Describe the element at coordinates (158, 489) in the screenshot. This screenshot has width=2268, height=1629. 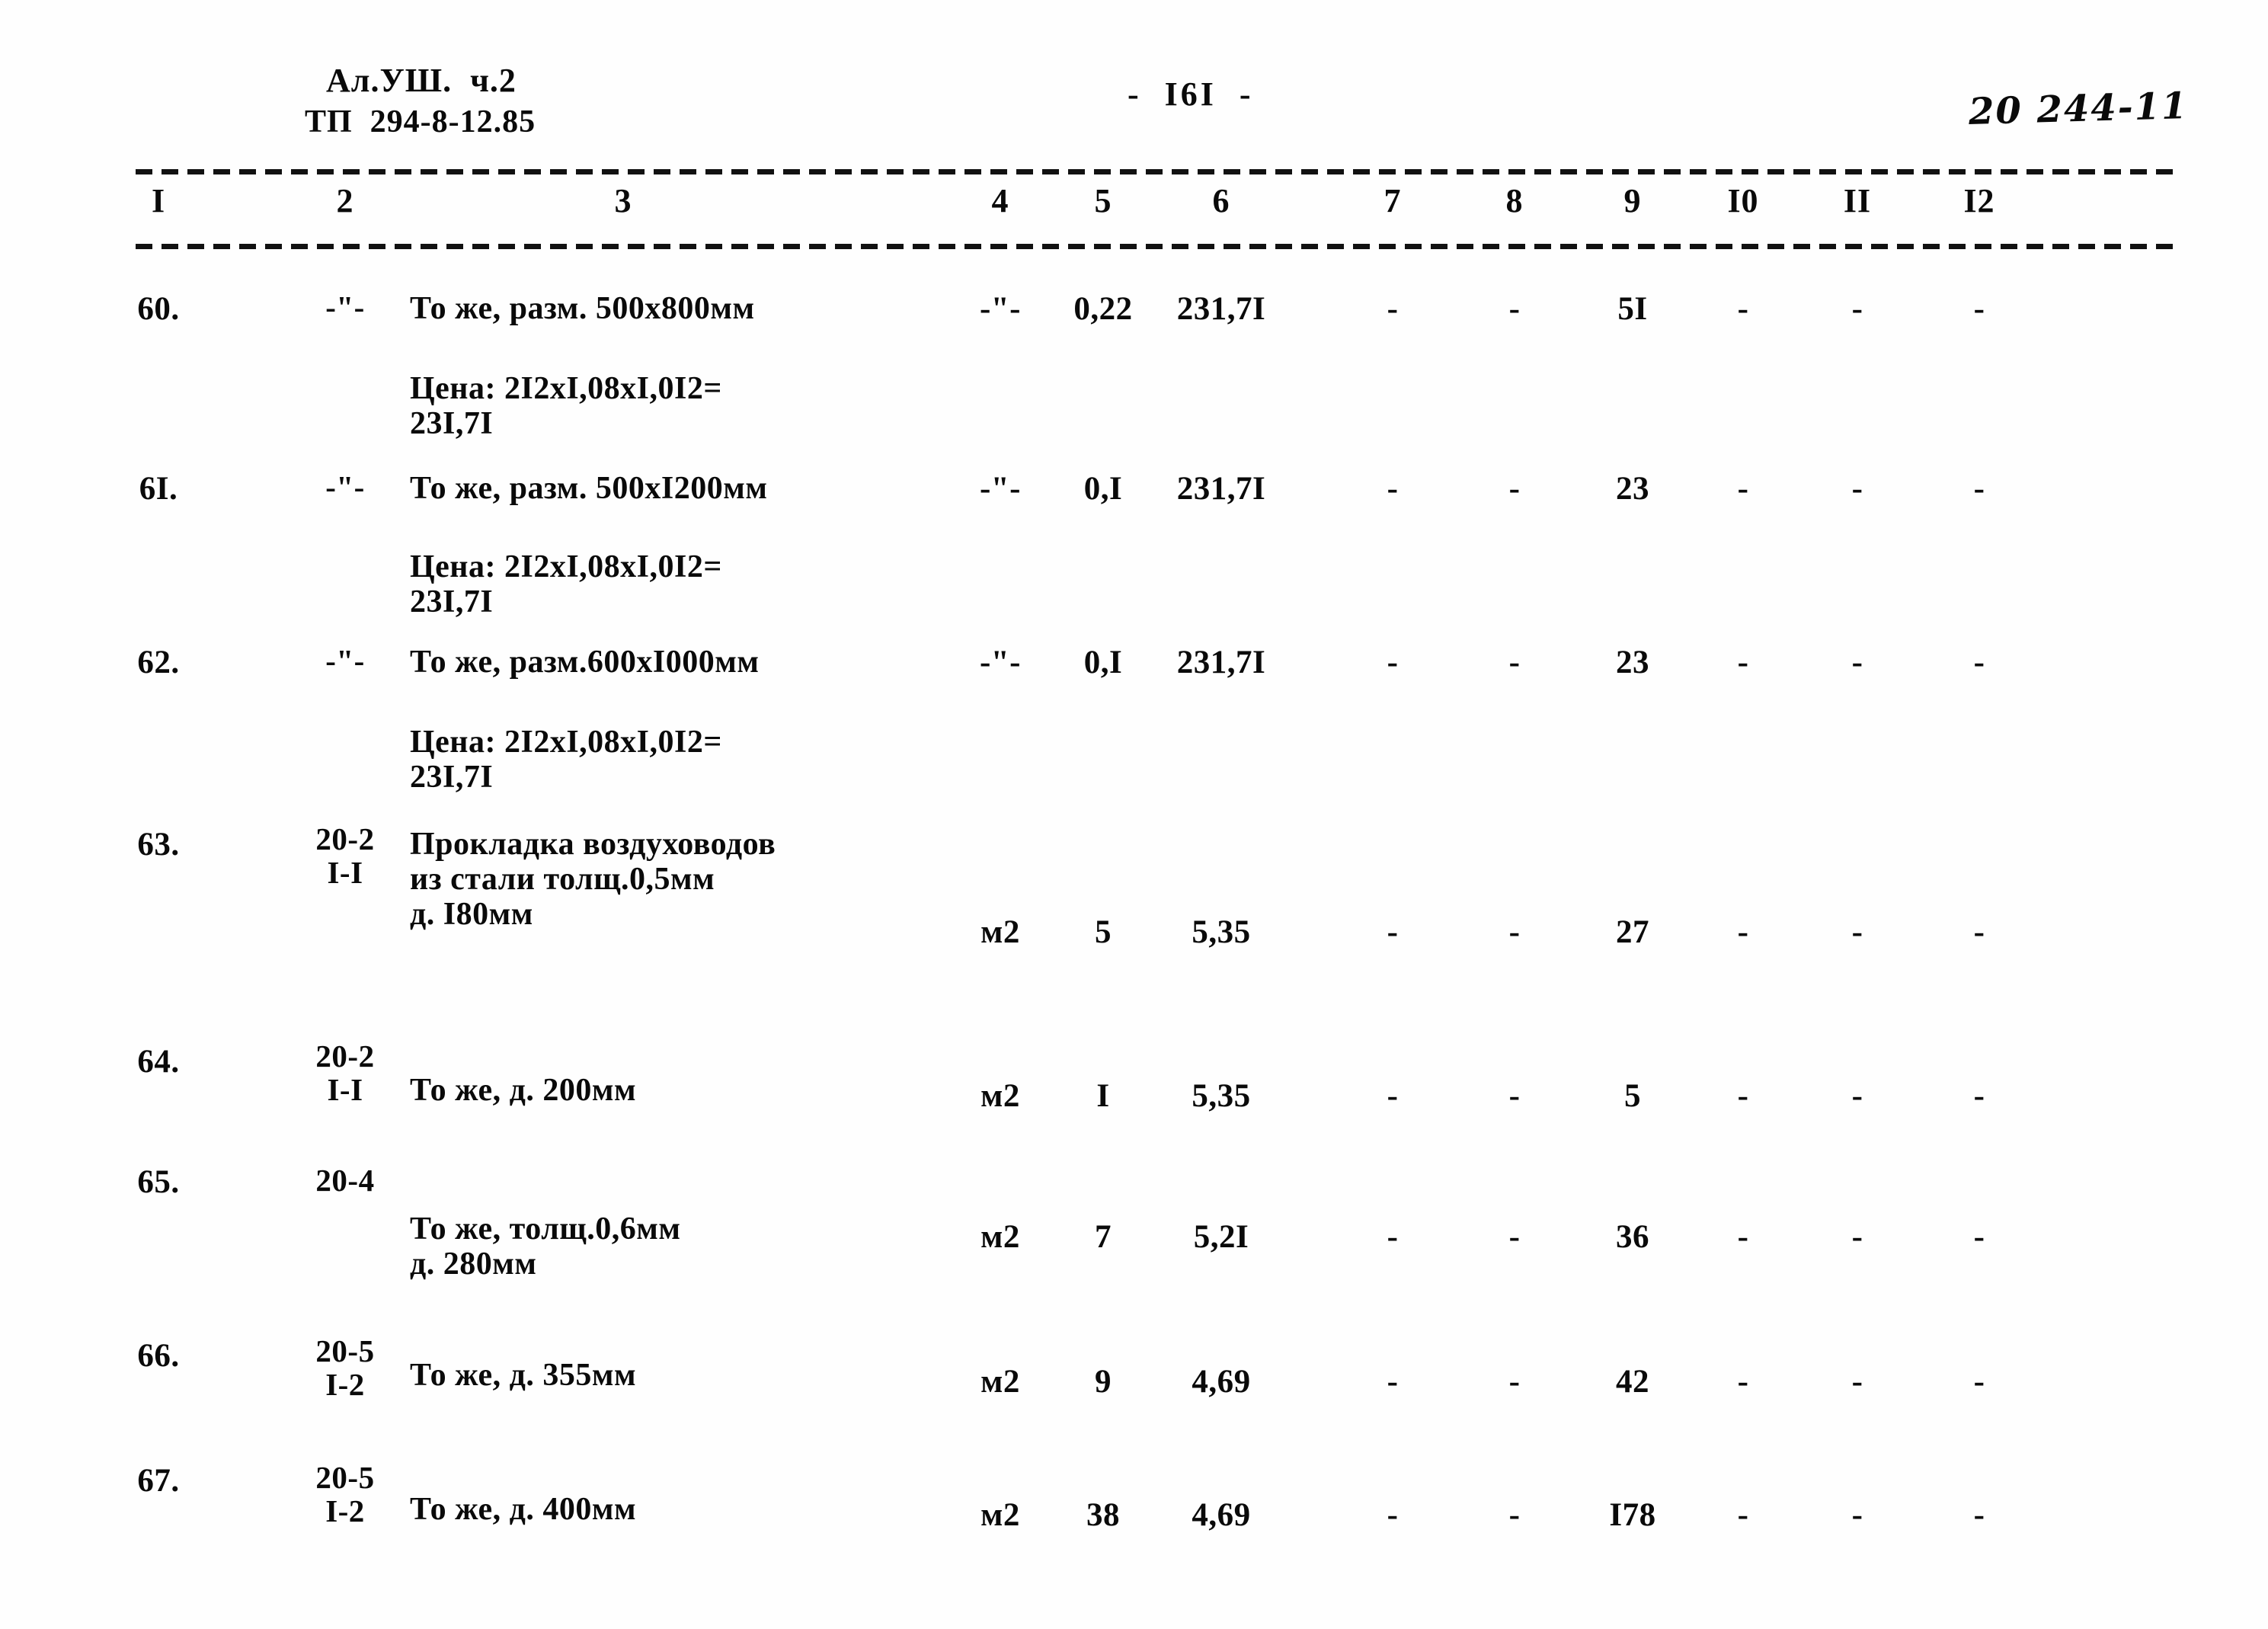
I see `row-number: 6I.` at that location.